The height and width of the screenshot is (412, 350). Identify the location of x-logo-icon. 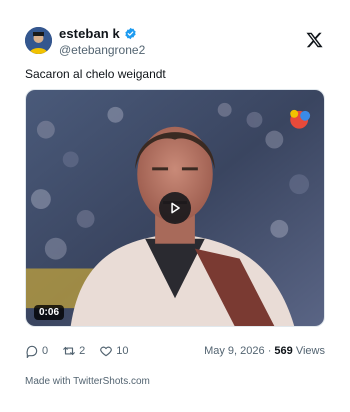
(314, 40).